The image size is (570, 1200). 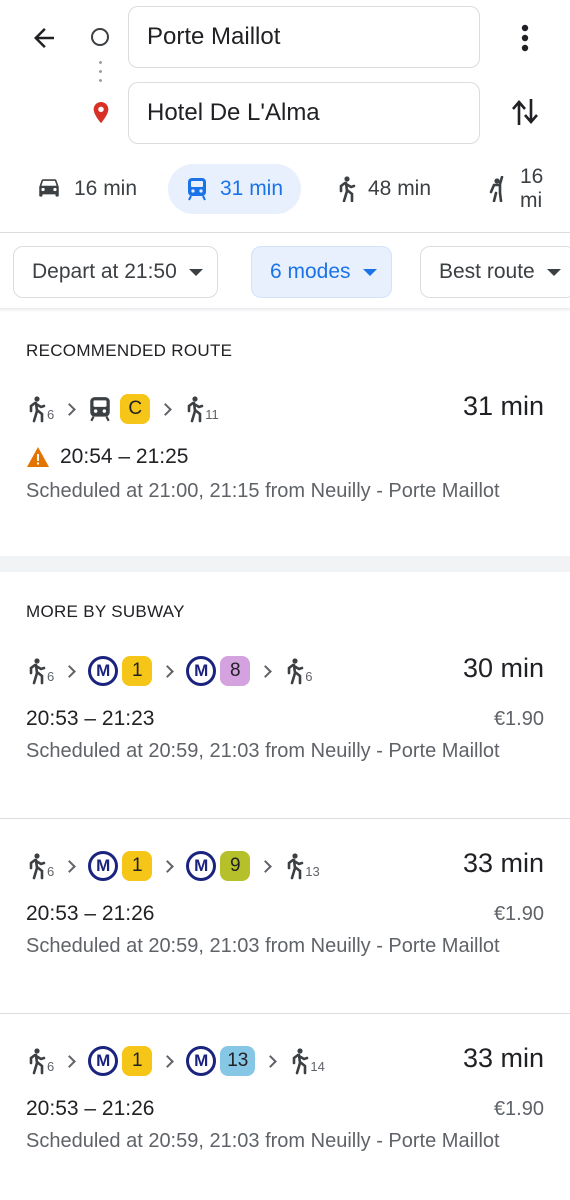 I want to click on tab-ride-hailing: 16 mi, so click(x=528, y=189).